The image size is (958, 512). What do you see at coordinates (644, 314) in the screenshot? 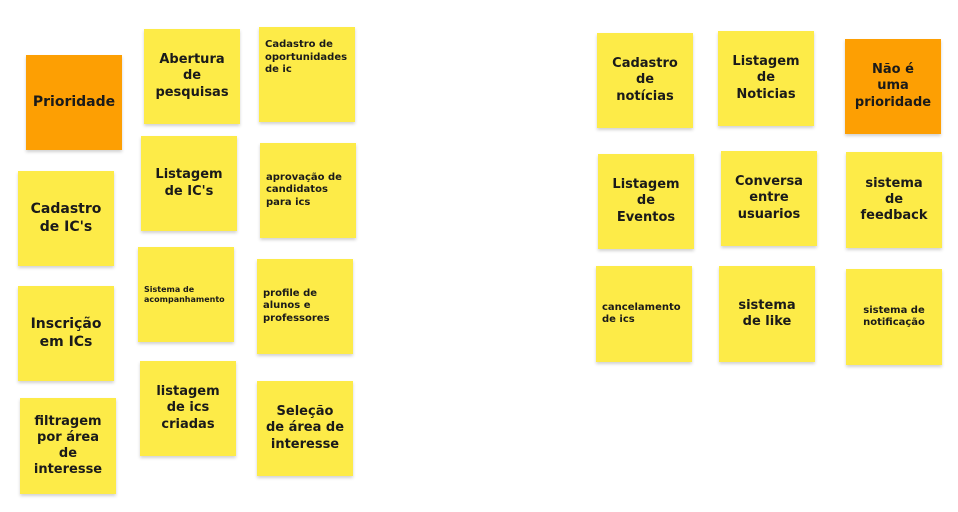
I see `sticky-note: cancelamento de ics` at bounding box center [644, 314].